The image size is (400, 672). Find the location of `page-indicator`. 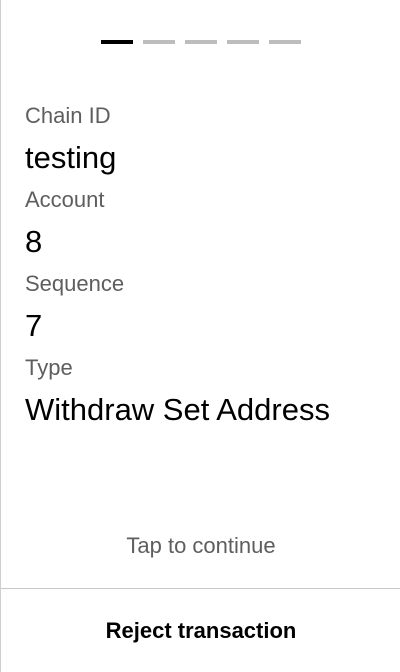

page-indicator is located at coordinates (201, 42).